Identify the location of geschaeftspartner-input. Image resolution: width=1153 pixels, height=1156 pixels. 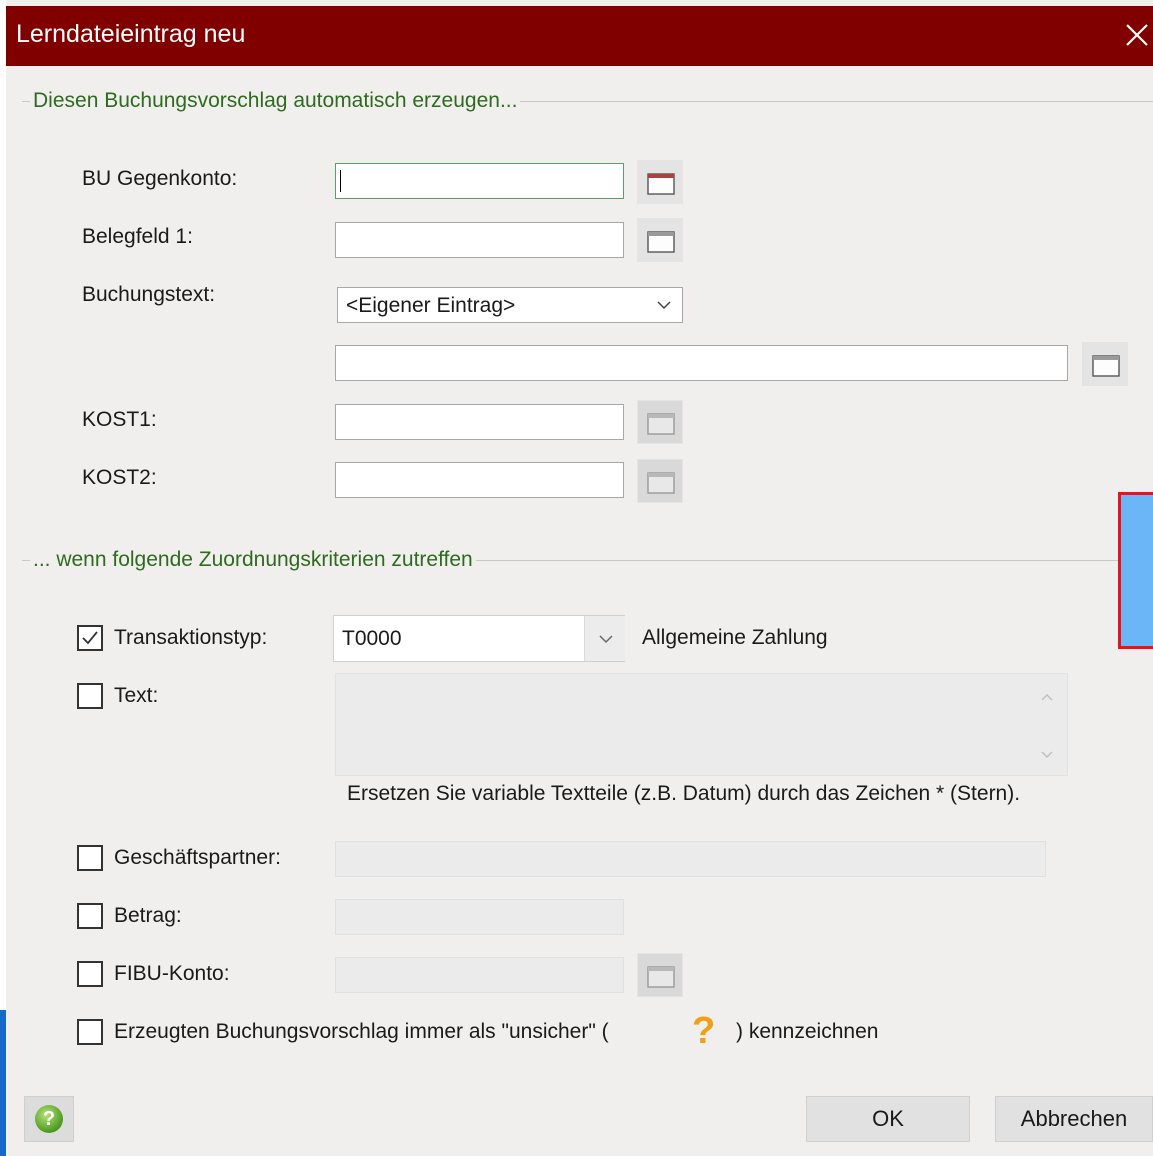
(690, 859).